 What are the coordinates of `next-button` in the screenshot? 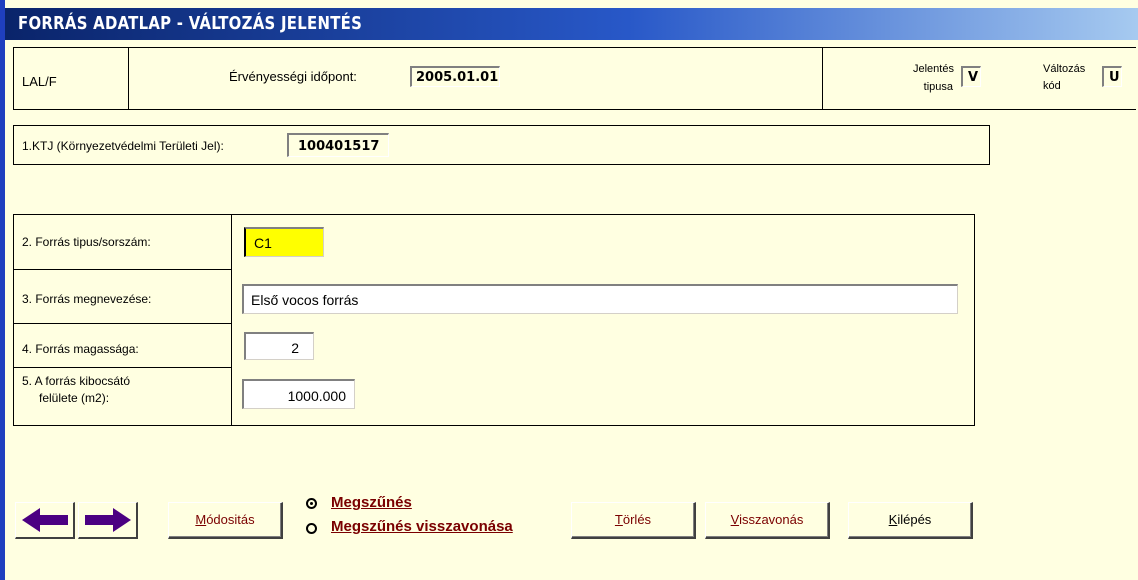 It's located at (108, 520).